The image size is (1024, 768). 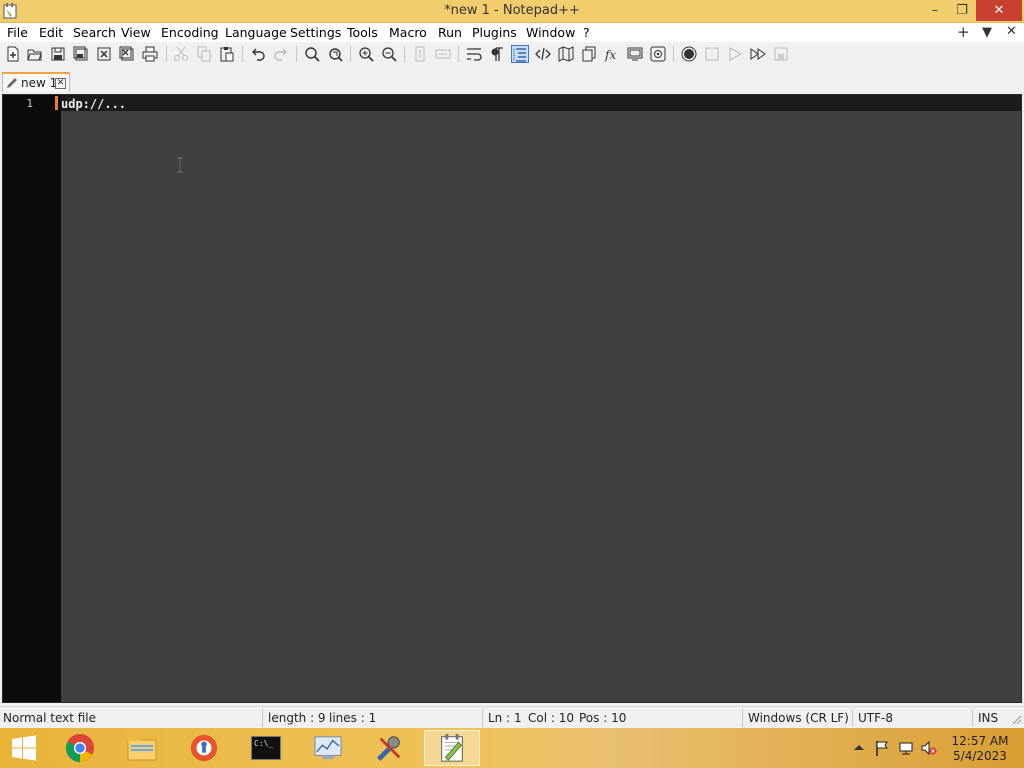 I want to click on close-all-icon, so click(x=127, y=54).